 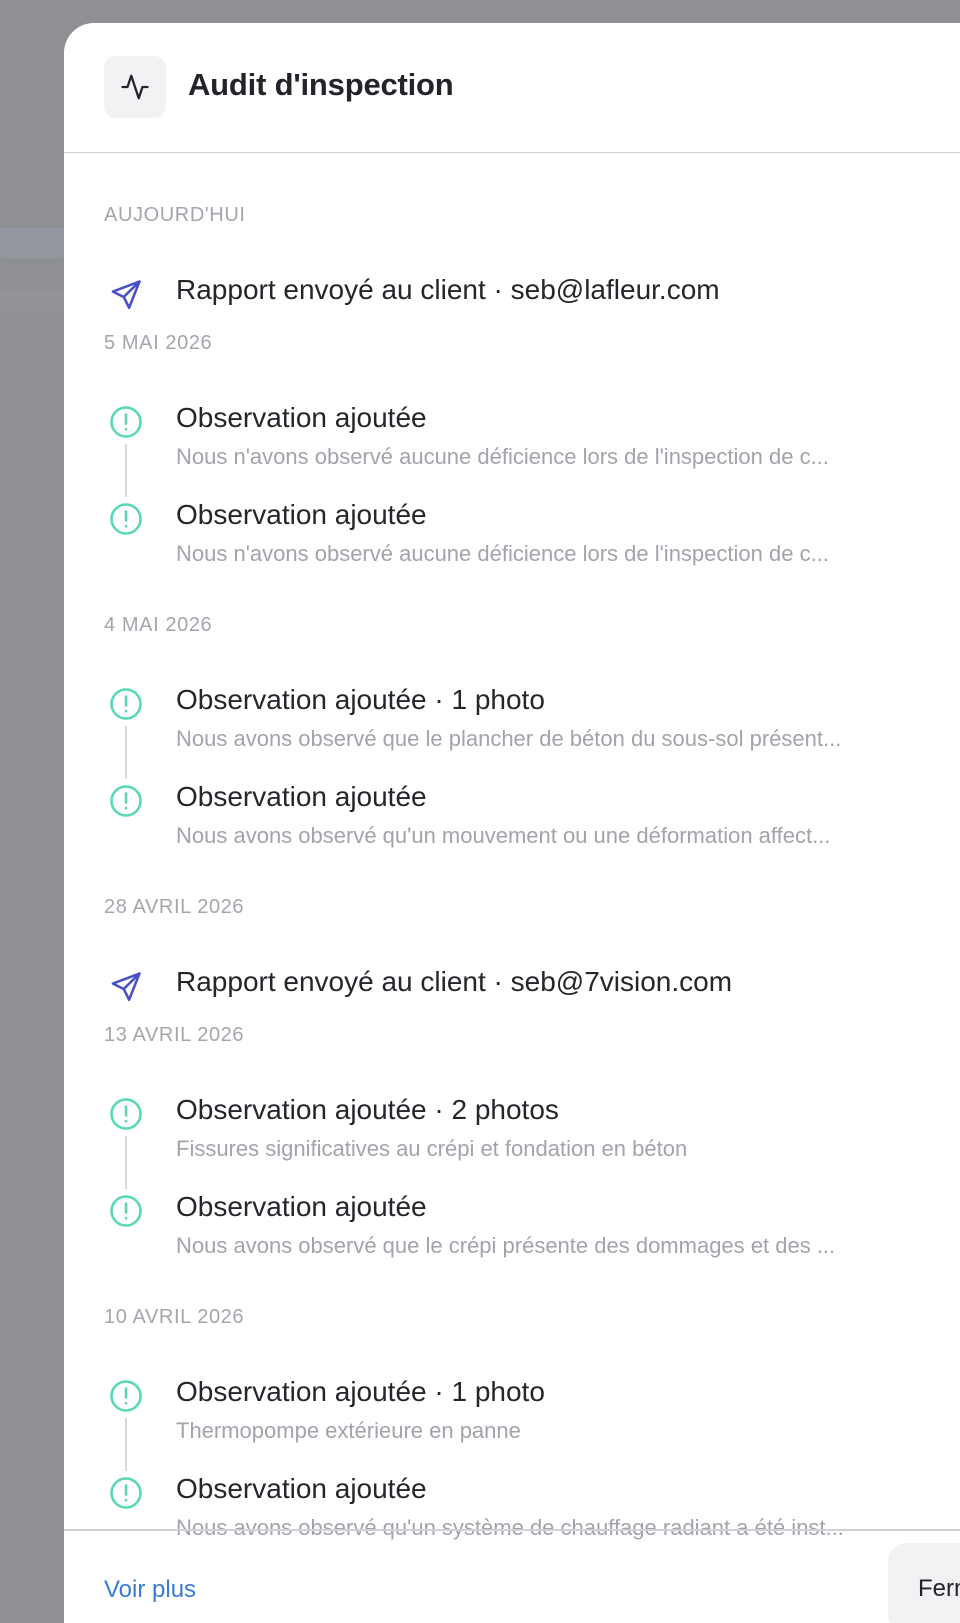 What do you see at coordinates (512, 88) in the screenshot?
I see `modal-header: Audit d'inspection` at bounding box center [512, 88].